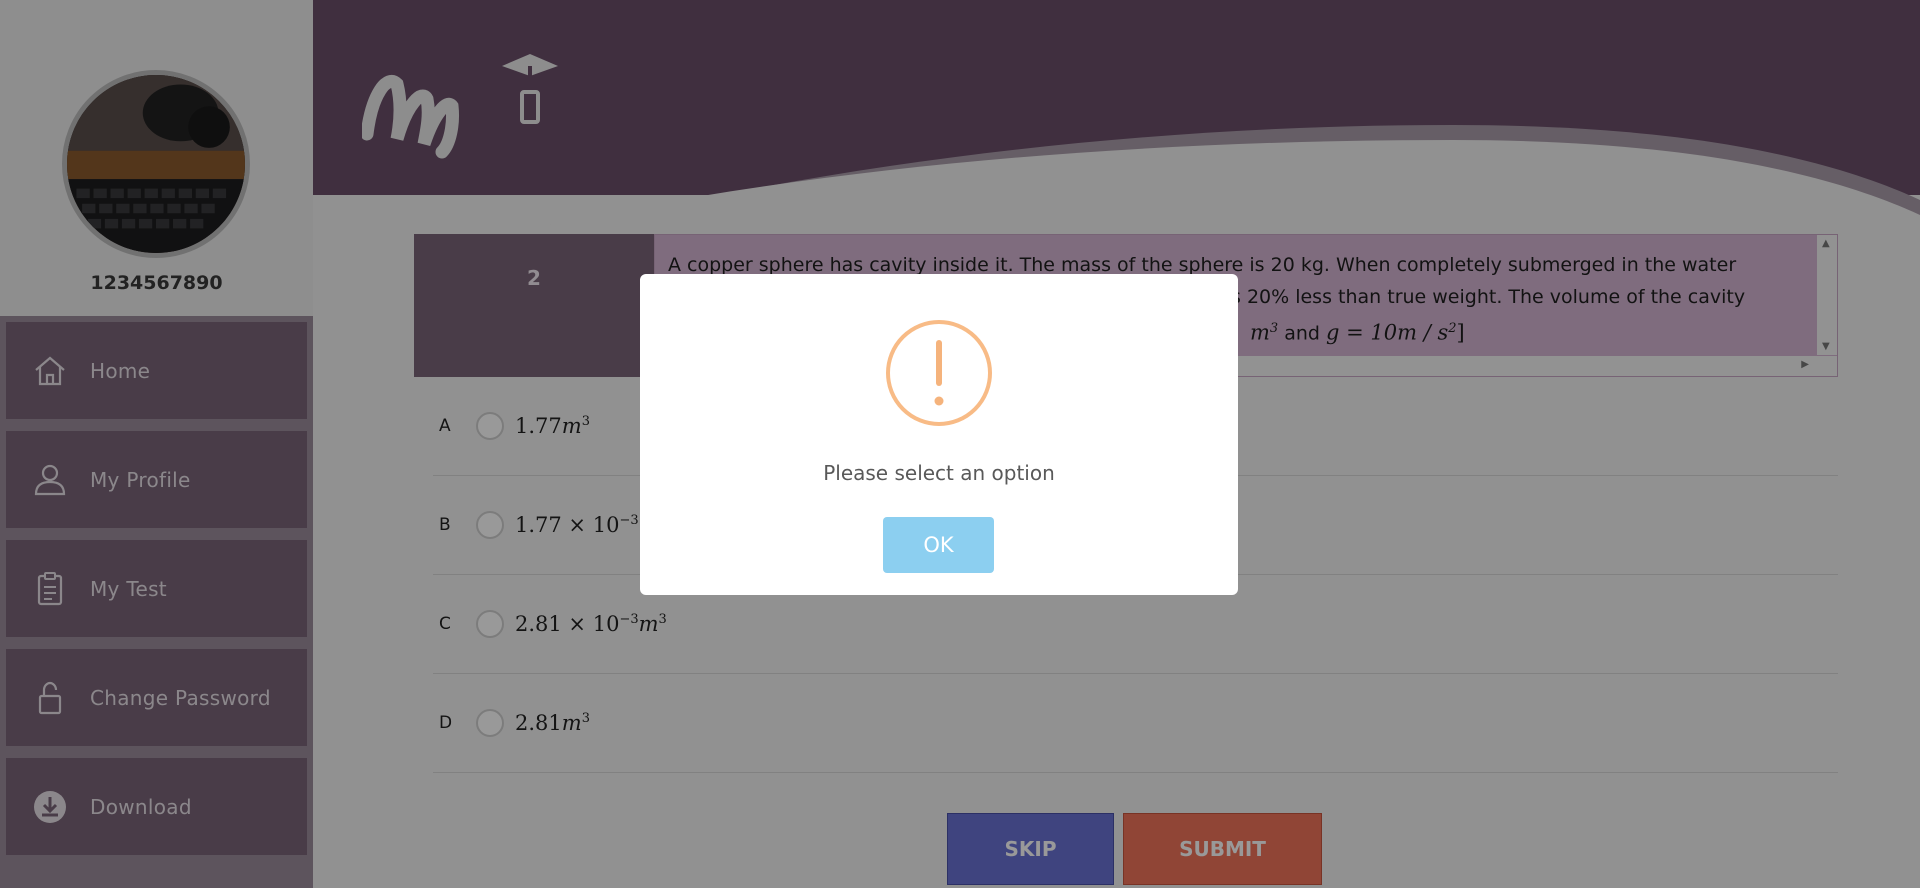  I want to click on alert-dialog: Please select an option OK, so click(939, 434).